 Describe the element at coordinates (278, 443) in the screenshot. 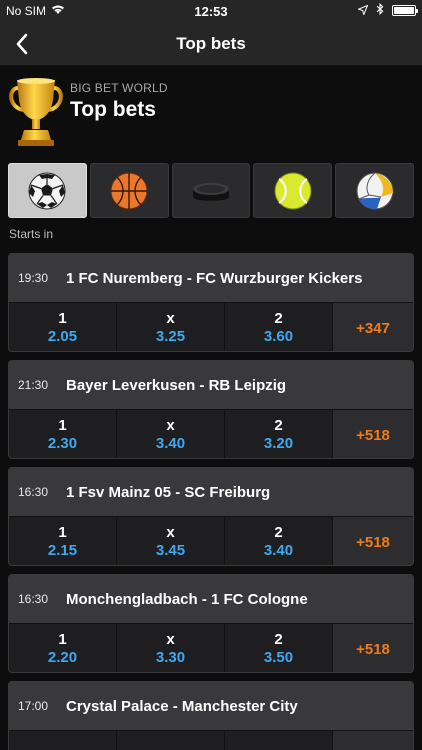

I see `odd-value: 3.20` at that location.